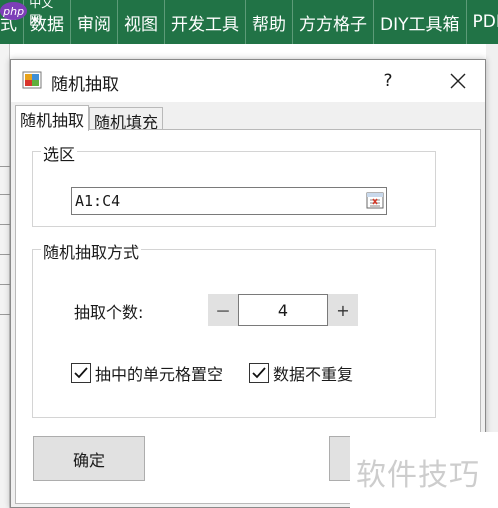 Image resolution: width=498 pixels, height=508 pixels. I want to click on watermark-php: php 中文网, so click(31, 13).